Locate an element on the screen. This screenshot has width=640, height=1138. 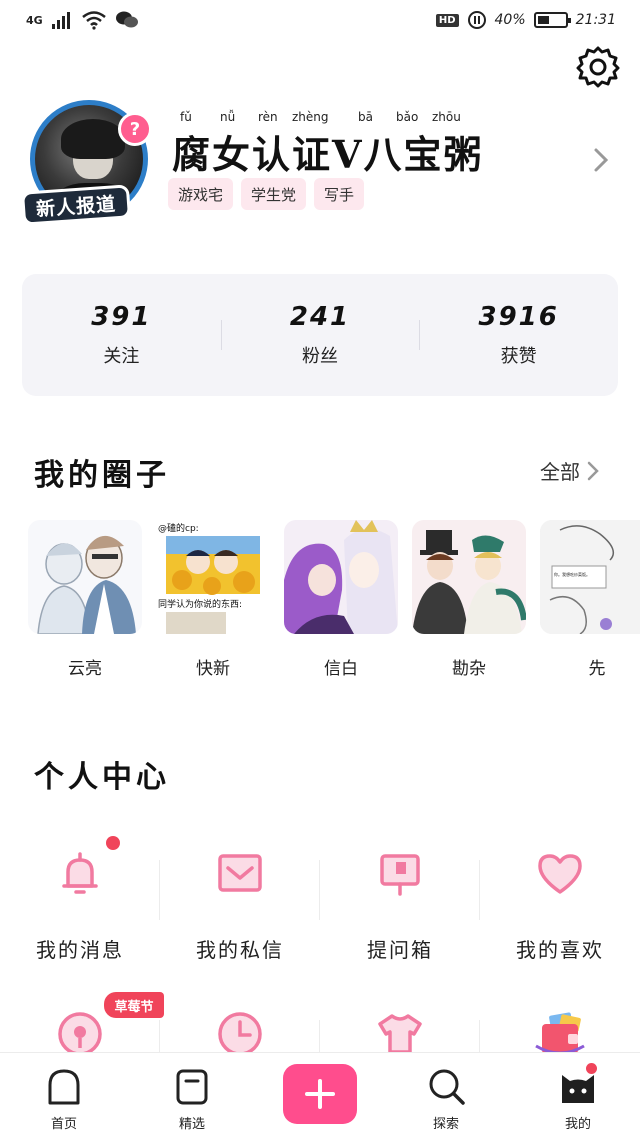
circle-thumbnail: 你。我想吃炒菜饭。 is located at coordinates (590, 577).